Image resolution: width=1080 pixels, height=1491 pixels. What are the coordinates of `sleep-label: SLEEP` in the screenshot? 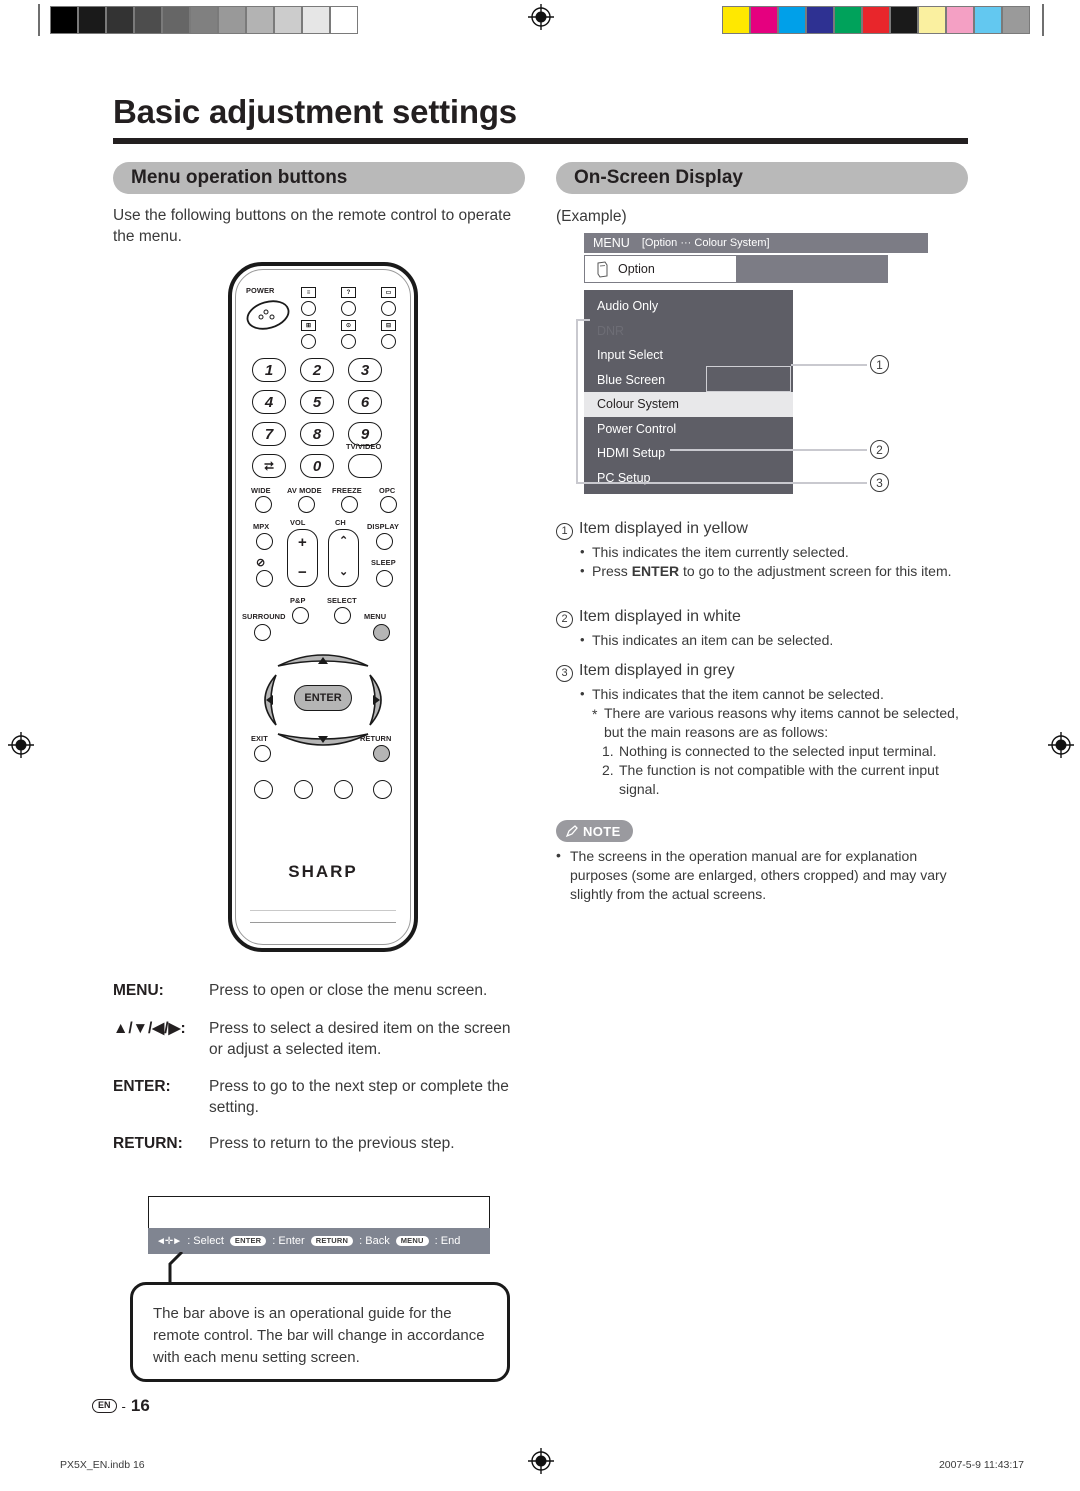 It's located at (383, 562).